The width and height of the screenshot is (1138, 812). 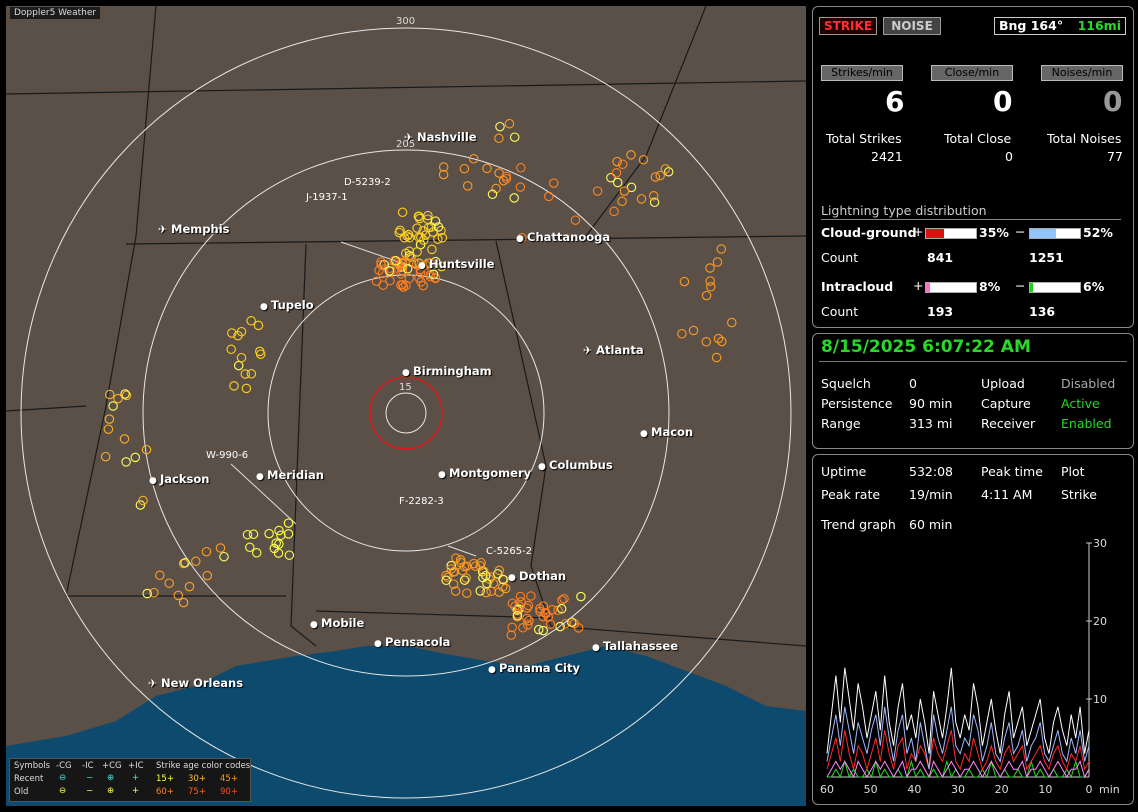 I want to click on neg-ic-recent-icon: −, so click(x=90, y=778).